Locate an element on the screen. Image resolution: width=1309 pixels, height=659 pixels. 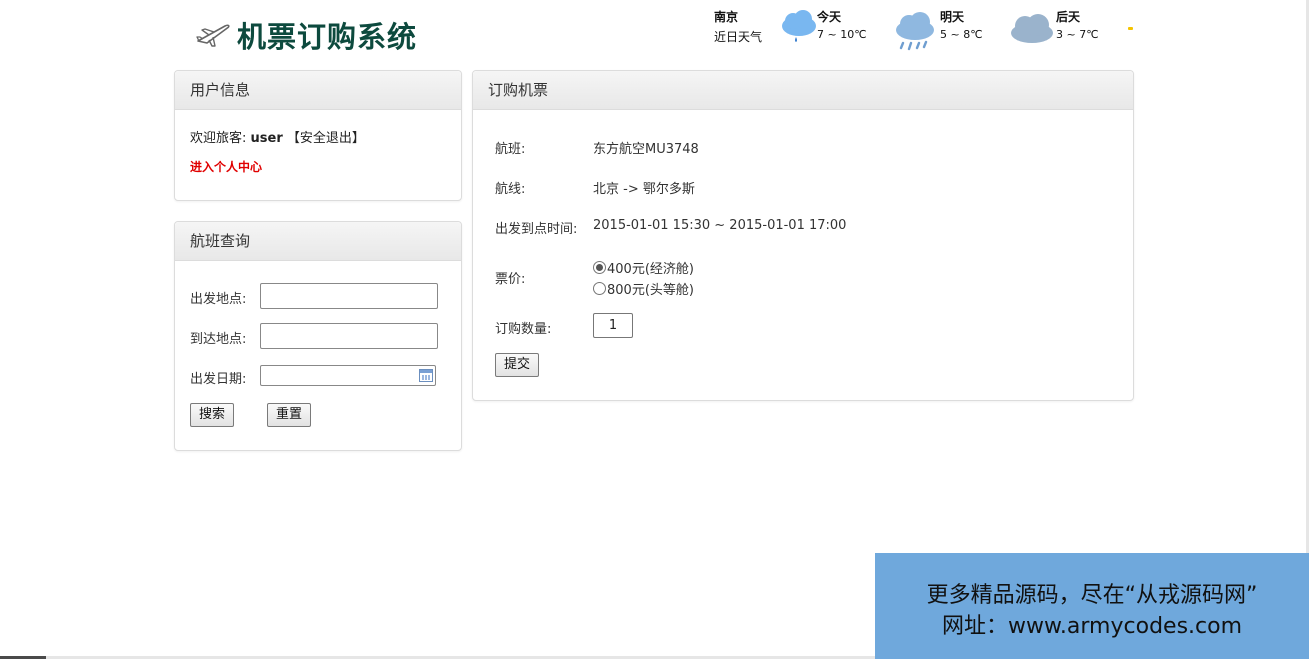
route-value: 北京 -> 鄂尔多斯 is located at coordinates (644, 189).